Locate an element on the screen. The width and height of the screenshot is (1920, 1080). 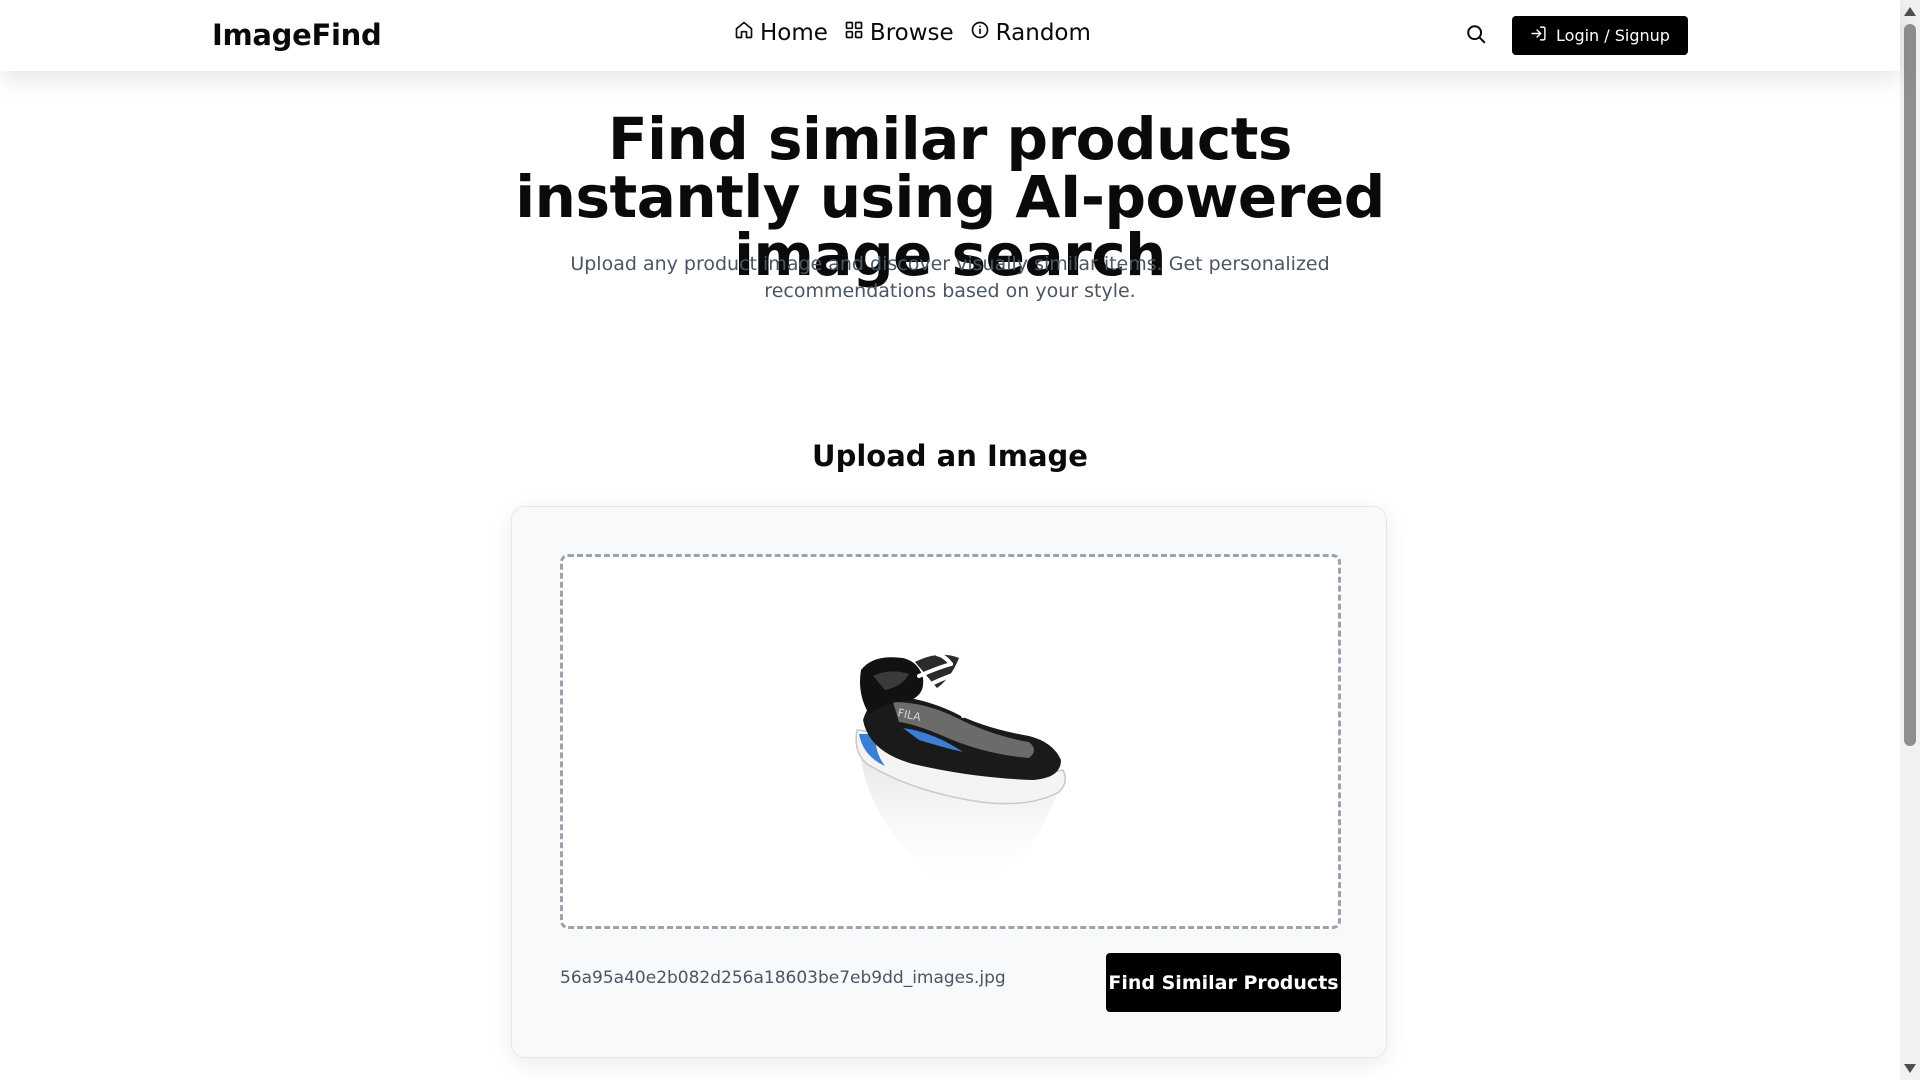
page-scrollbar is located at coordinates (1910, 540).